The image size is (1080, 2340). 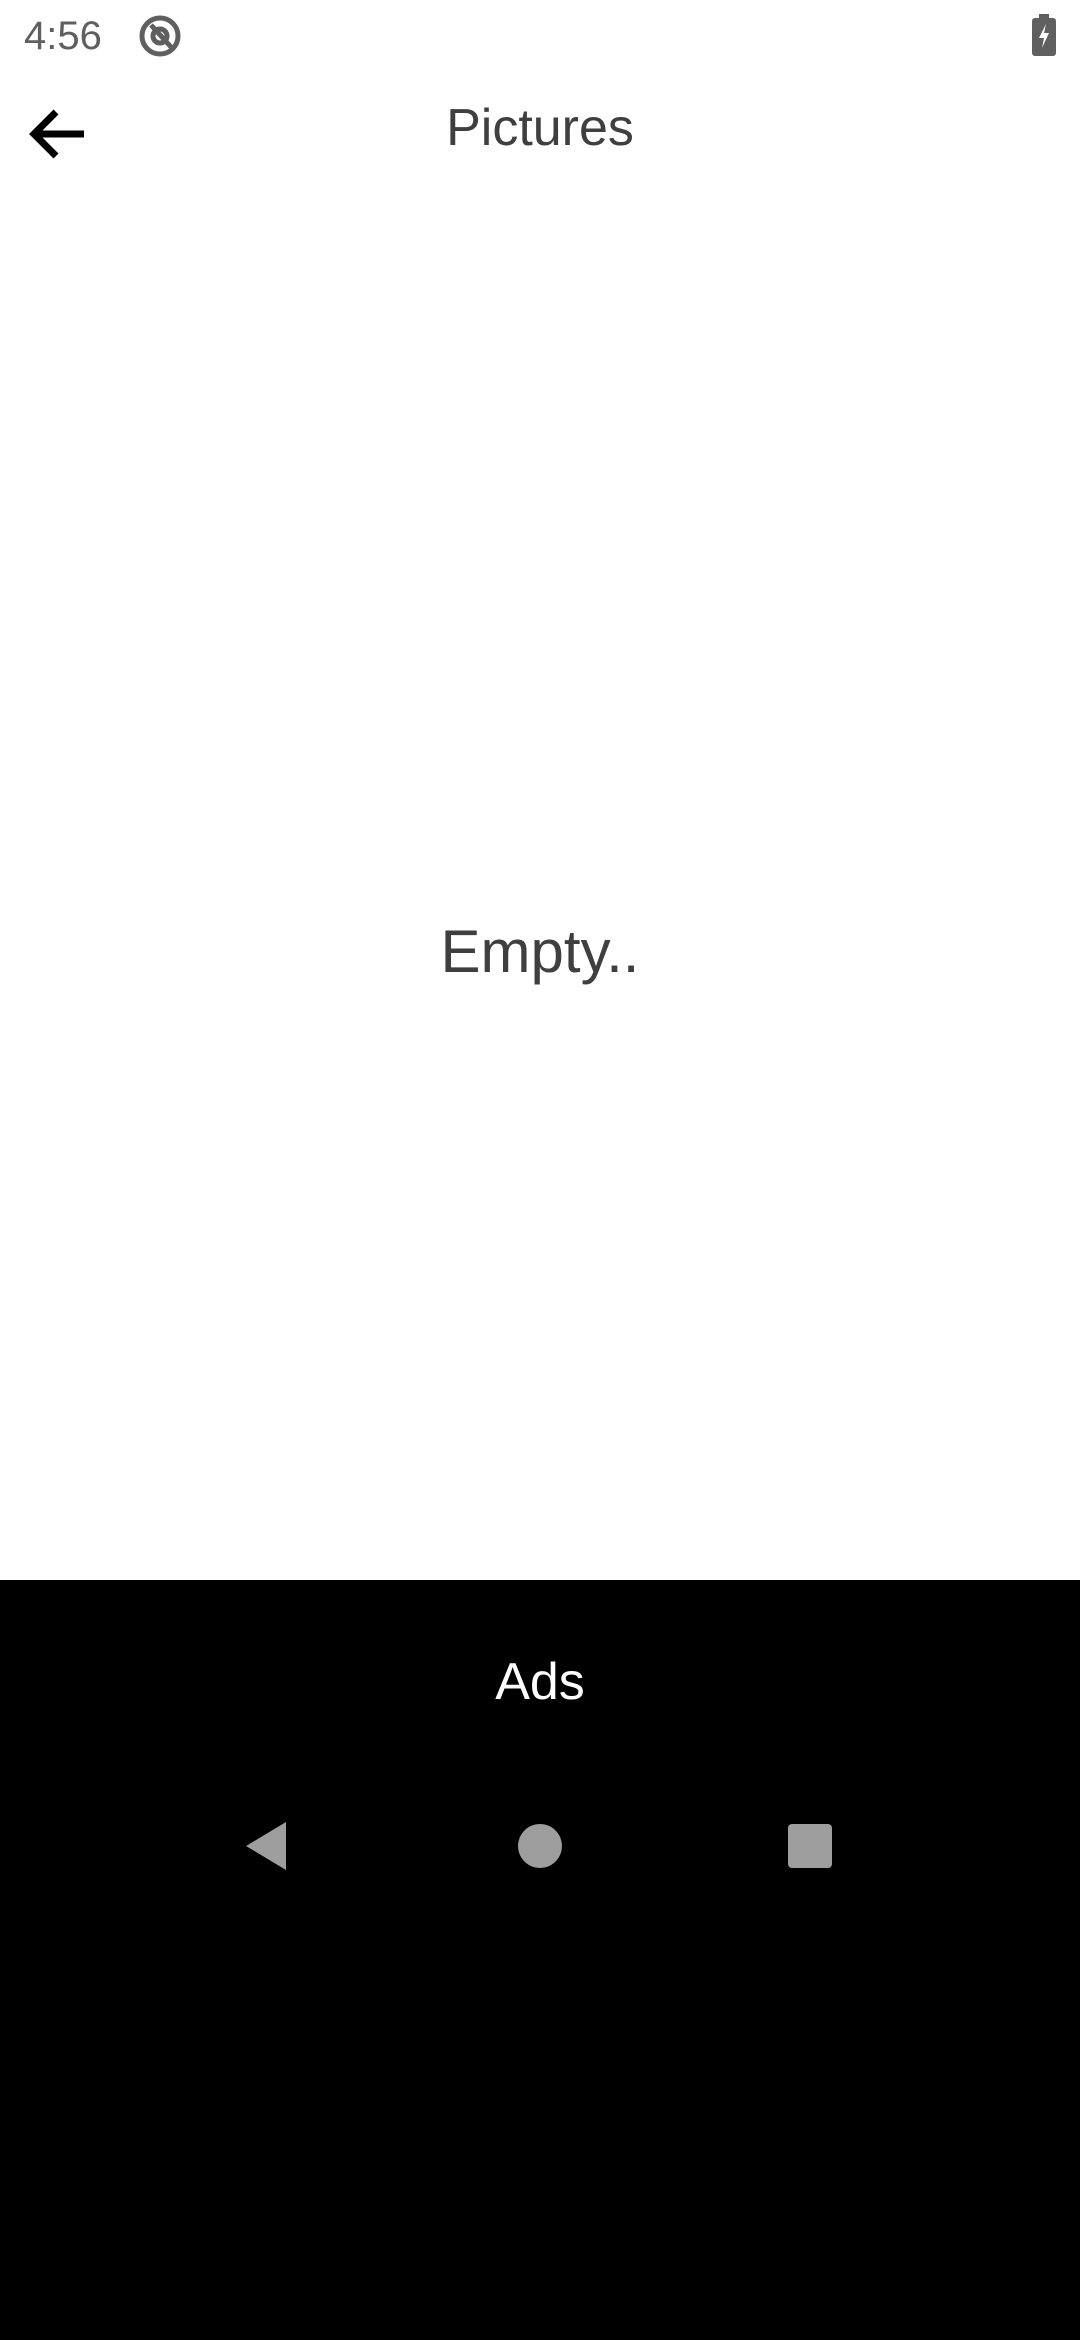 I want to click on nav-home-button, so click(x=540, y=1848).